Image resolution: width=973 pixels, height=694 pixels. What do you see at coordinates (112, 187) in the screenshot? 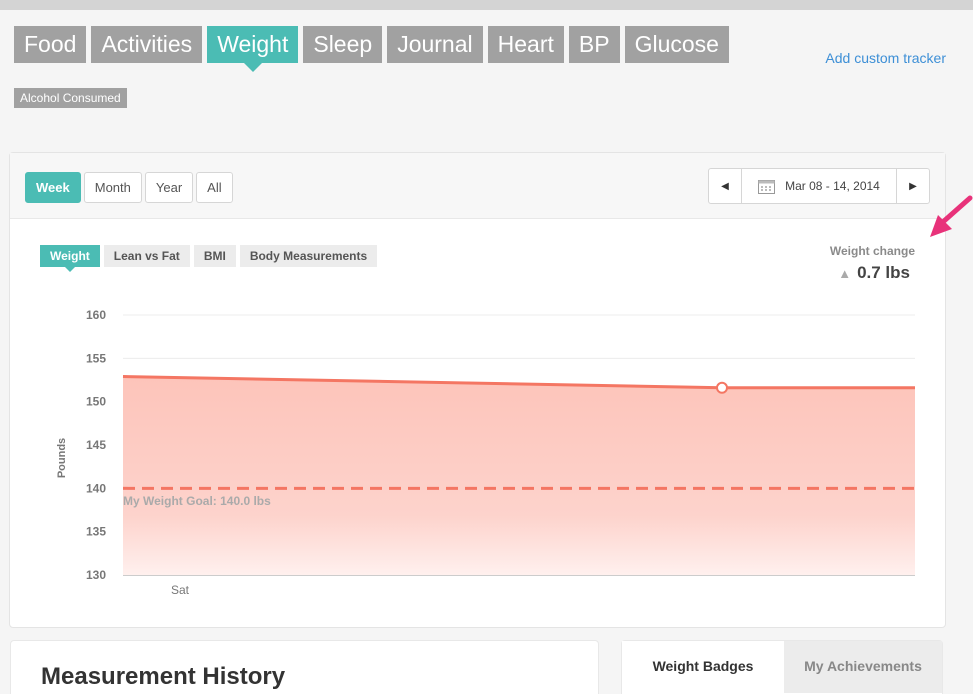
I see `range-month-button: Month` at bounding box center [112, 187].